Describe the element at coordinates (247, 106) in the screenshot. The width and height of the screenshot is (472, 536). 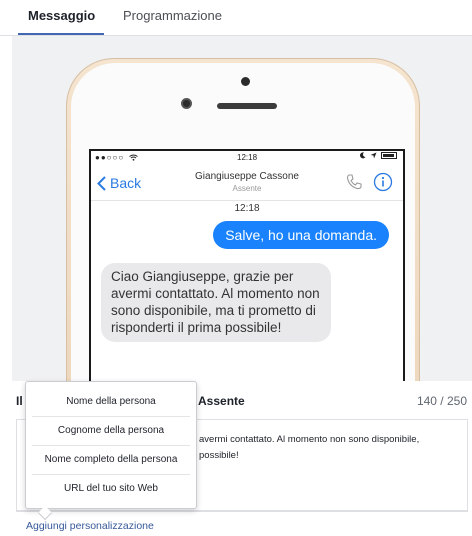
I see `earpiece-speaker` at that location.